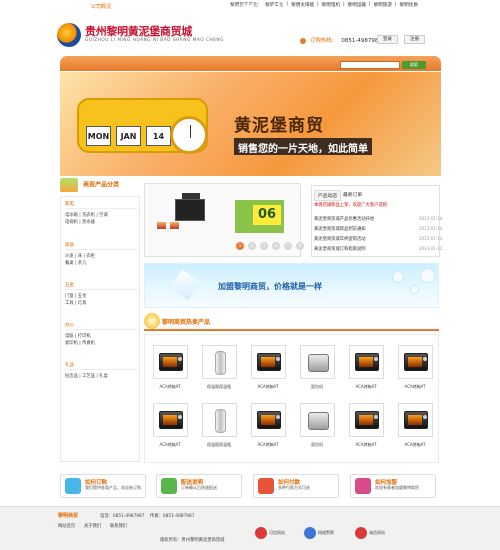  Describe the element at coordinates (288, 246) in the screenshot. I see `carousel-dot: 5` at that location.